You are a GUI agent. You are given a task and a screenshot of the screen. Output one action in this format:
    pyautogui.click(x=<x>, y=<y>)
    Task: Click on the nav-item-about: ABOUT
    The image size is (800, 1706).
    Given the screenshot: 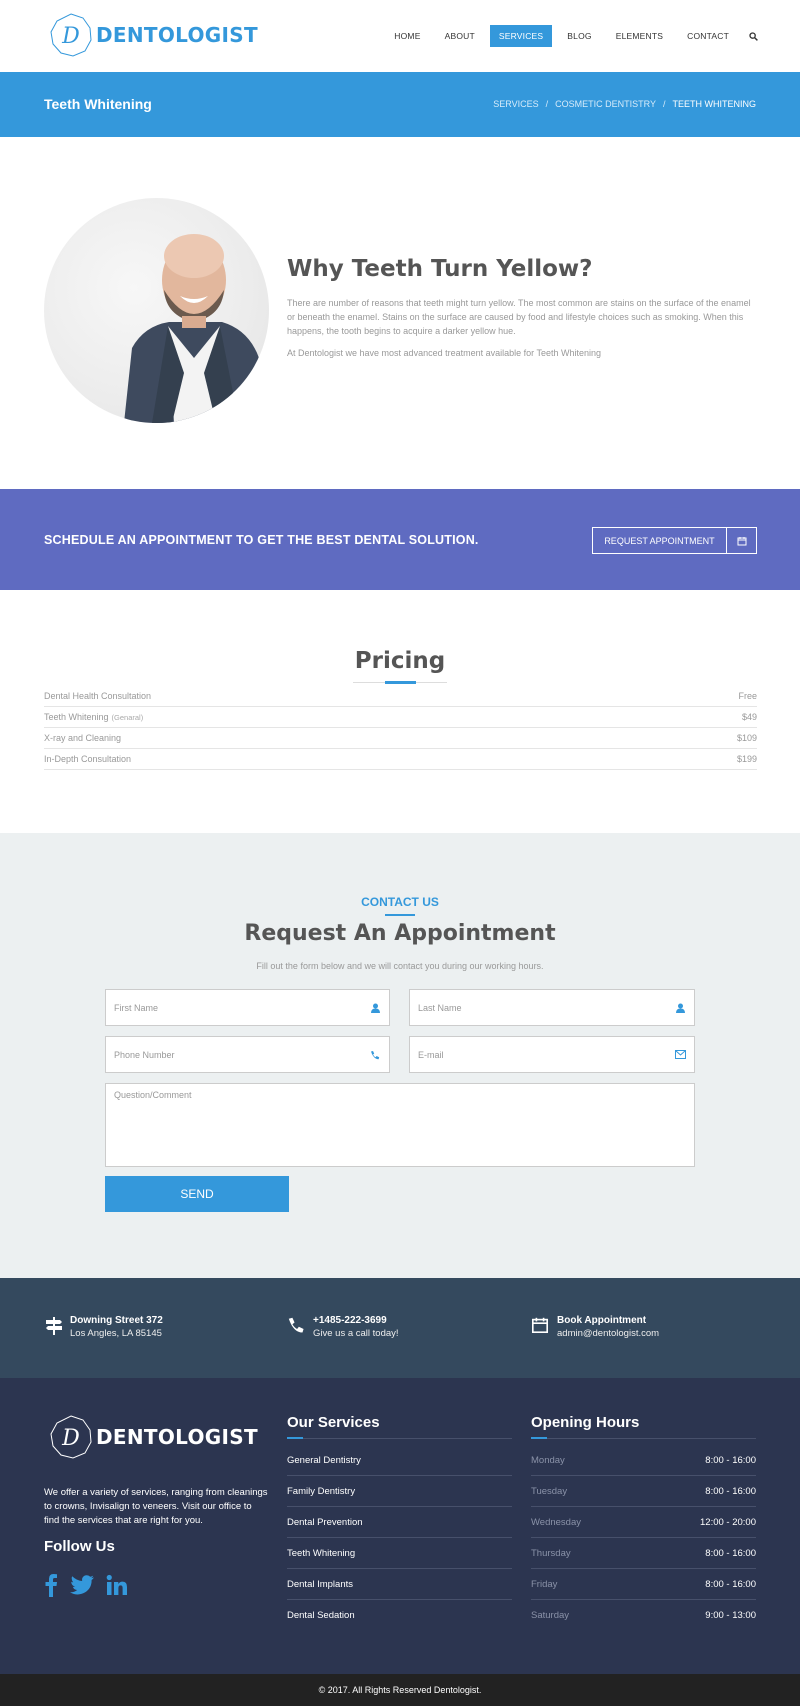 What is the action you would take?
    pyautogui.click(x=460, y=36)
    